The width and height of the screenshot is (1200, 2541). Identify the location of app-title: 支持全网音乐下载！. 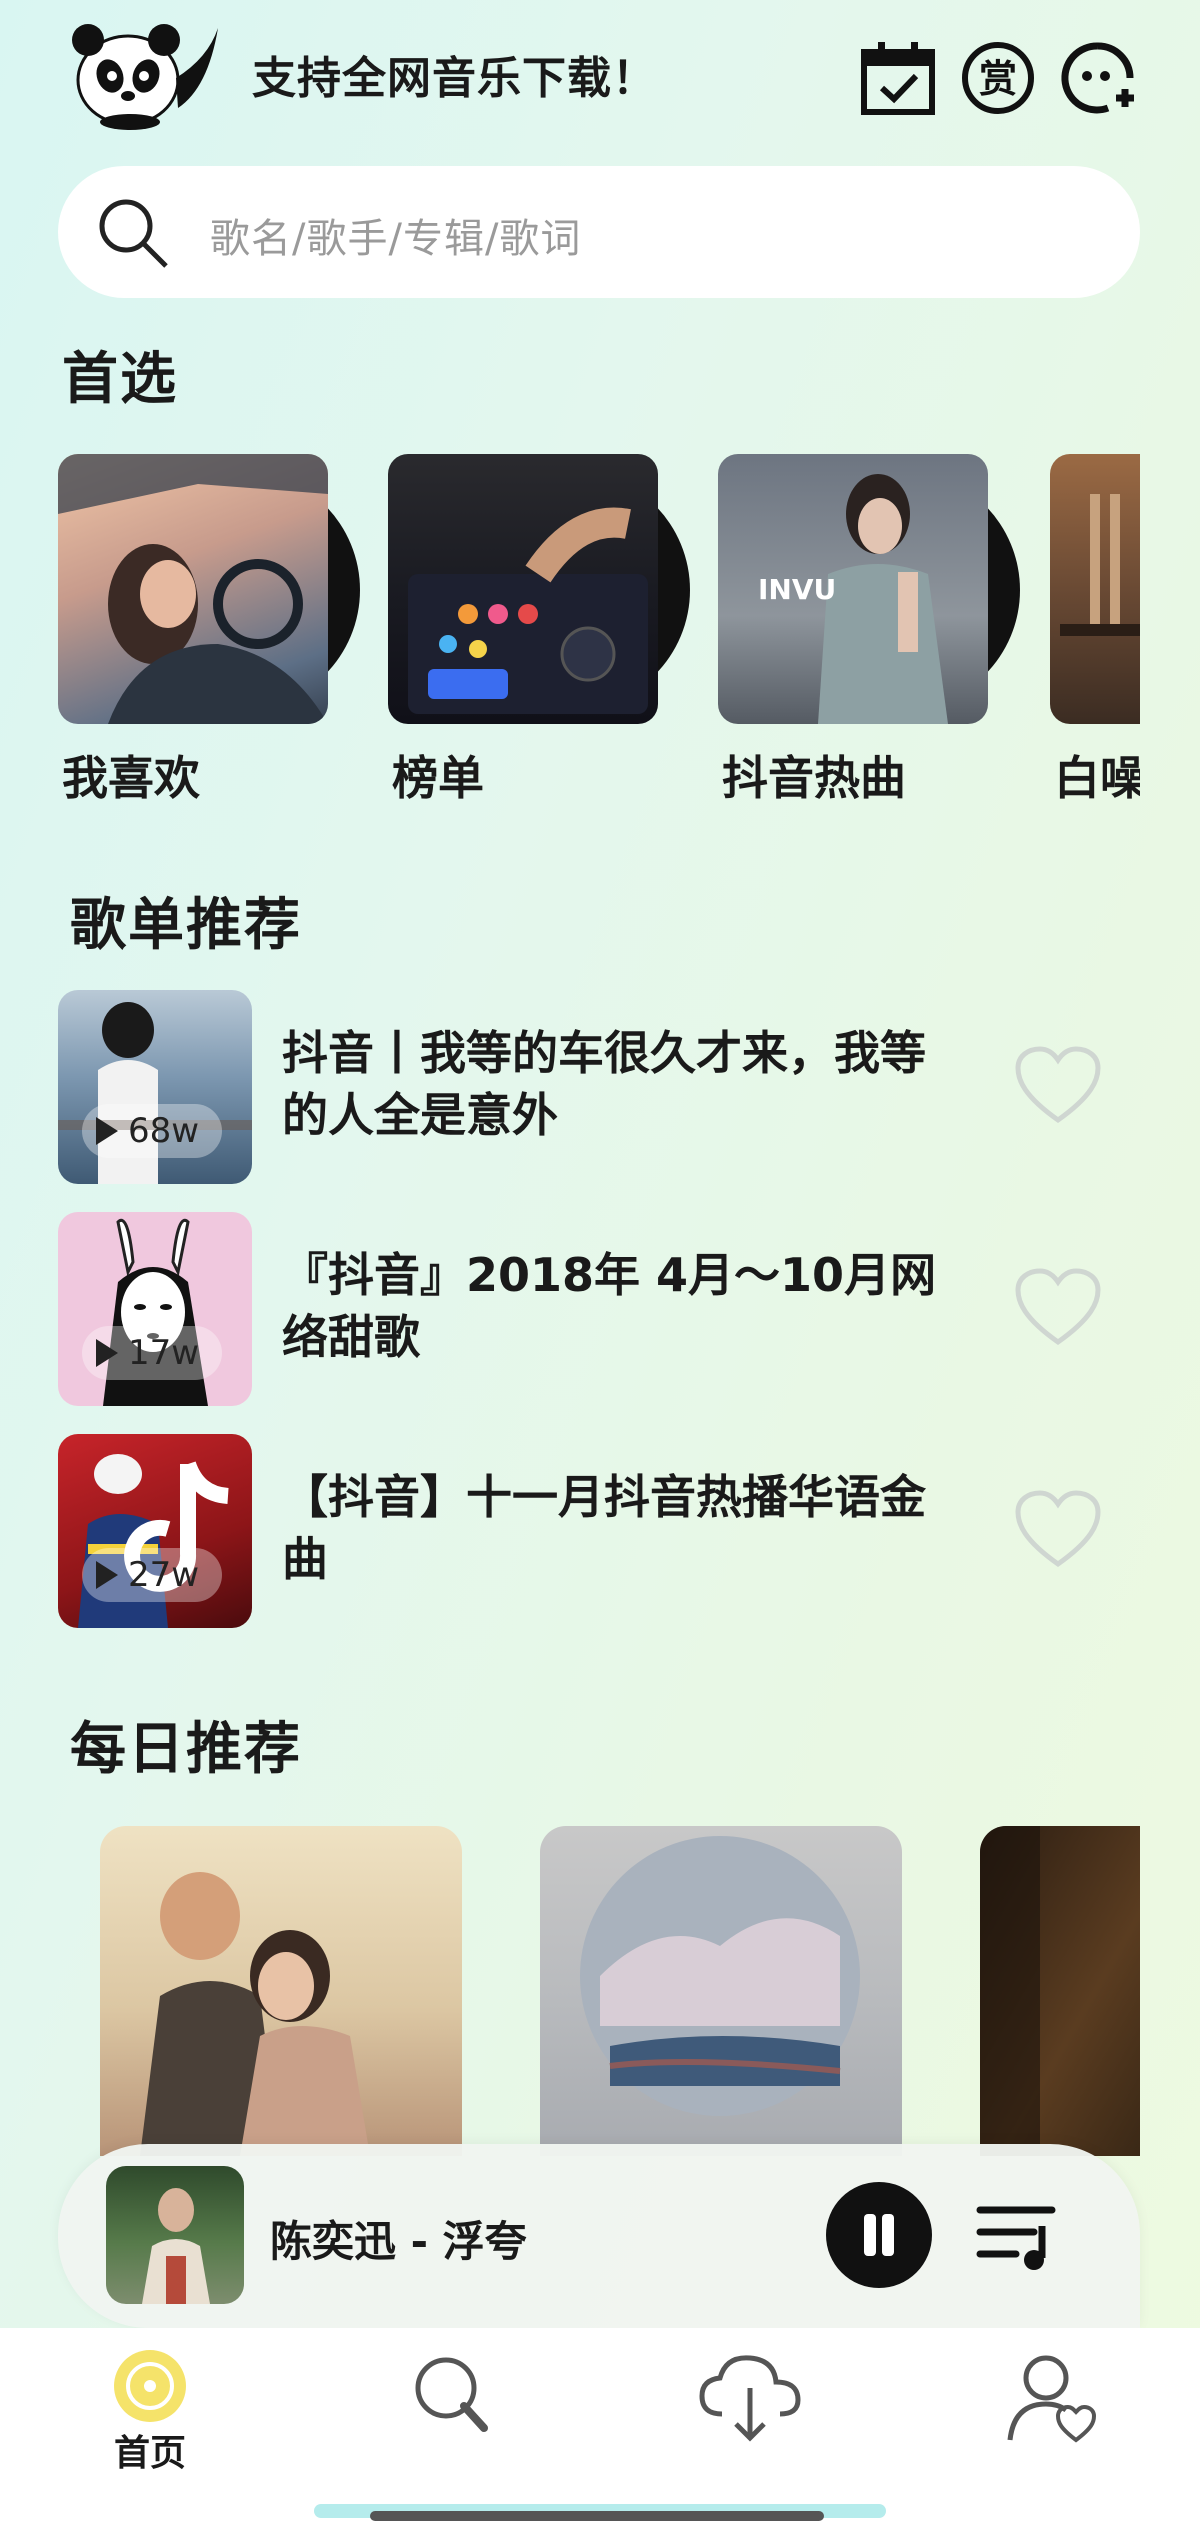
(454, 78).